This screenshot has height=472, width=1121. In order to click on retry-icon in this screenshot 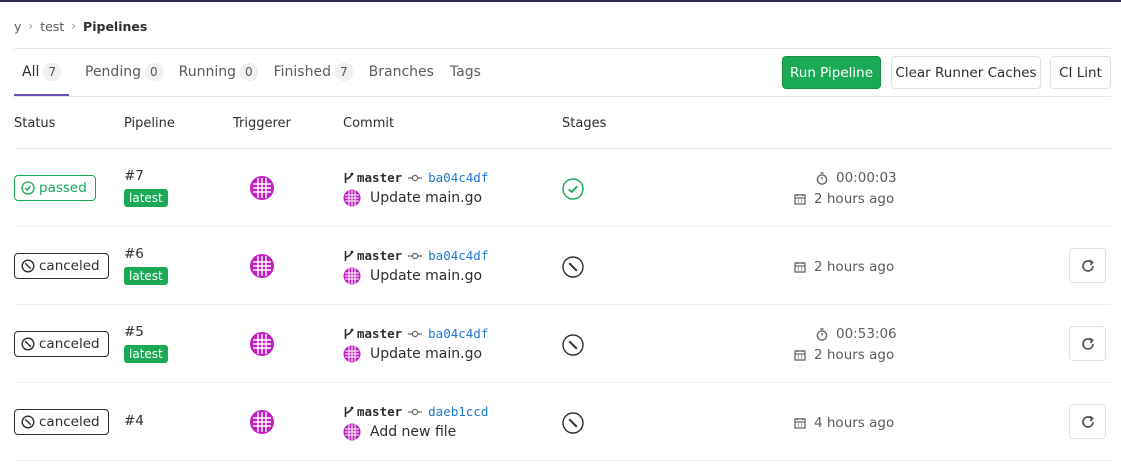, I will do `click(1087, 343)`.